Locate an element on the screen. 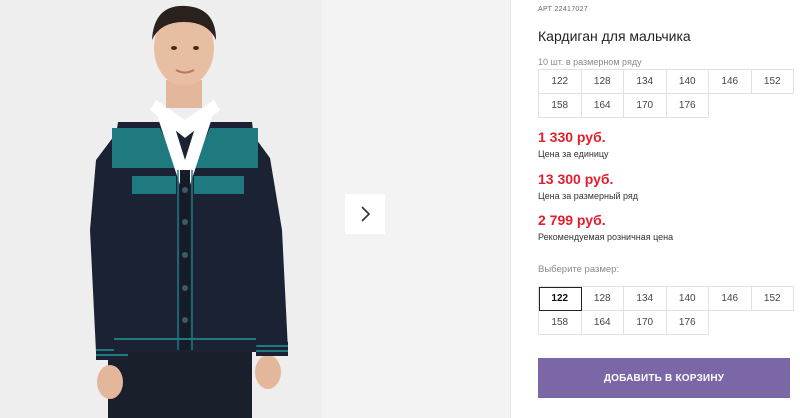 The height and width of the screenshot is (418, 800). size-option: 152 is located at coordinates (772, 299).